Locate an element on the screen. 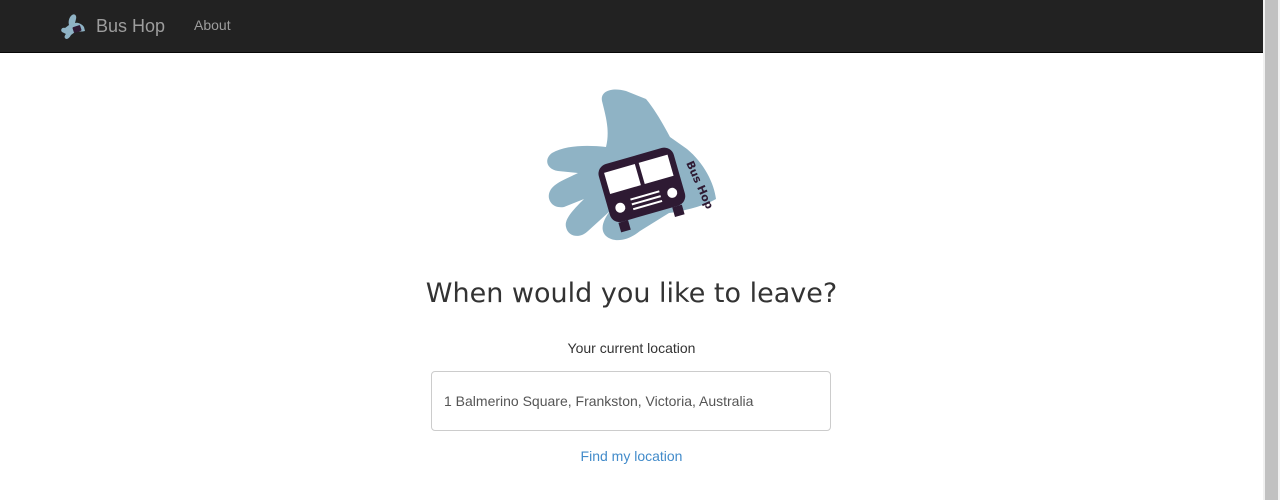 The height and width of the screenshot is (500, 1280). vertical-scrollbar is located at coordinates (1271, 250).